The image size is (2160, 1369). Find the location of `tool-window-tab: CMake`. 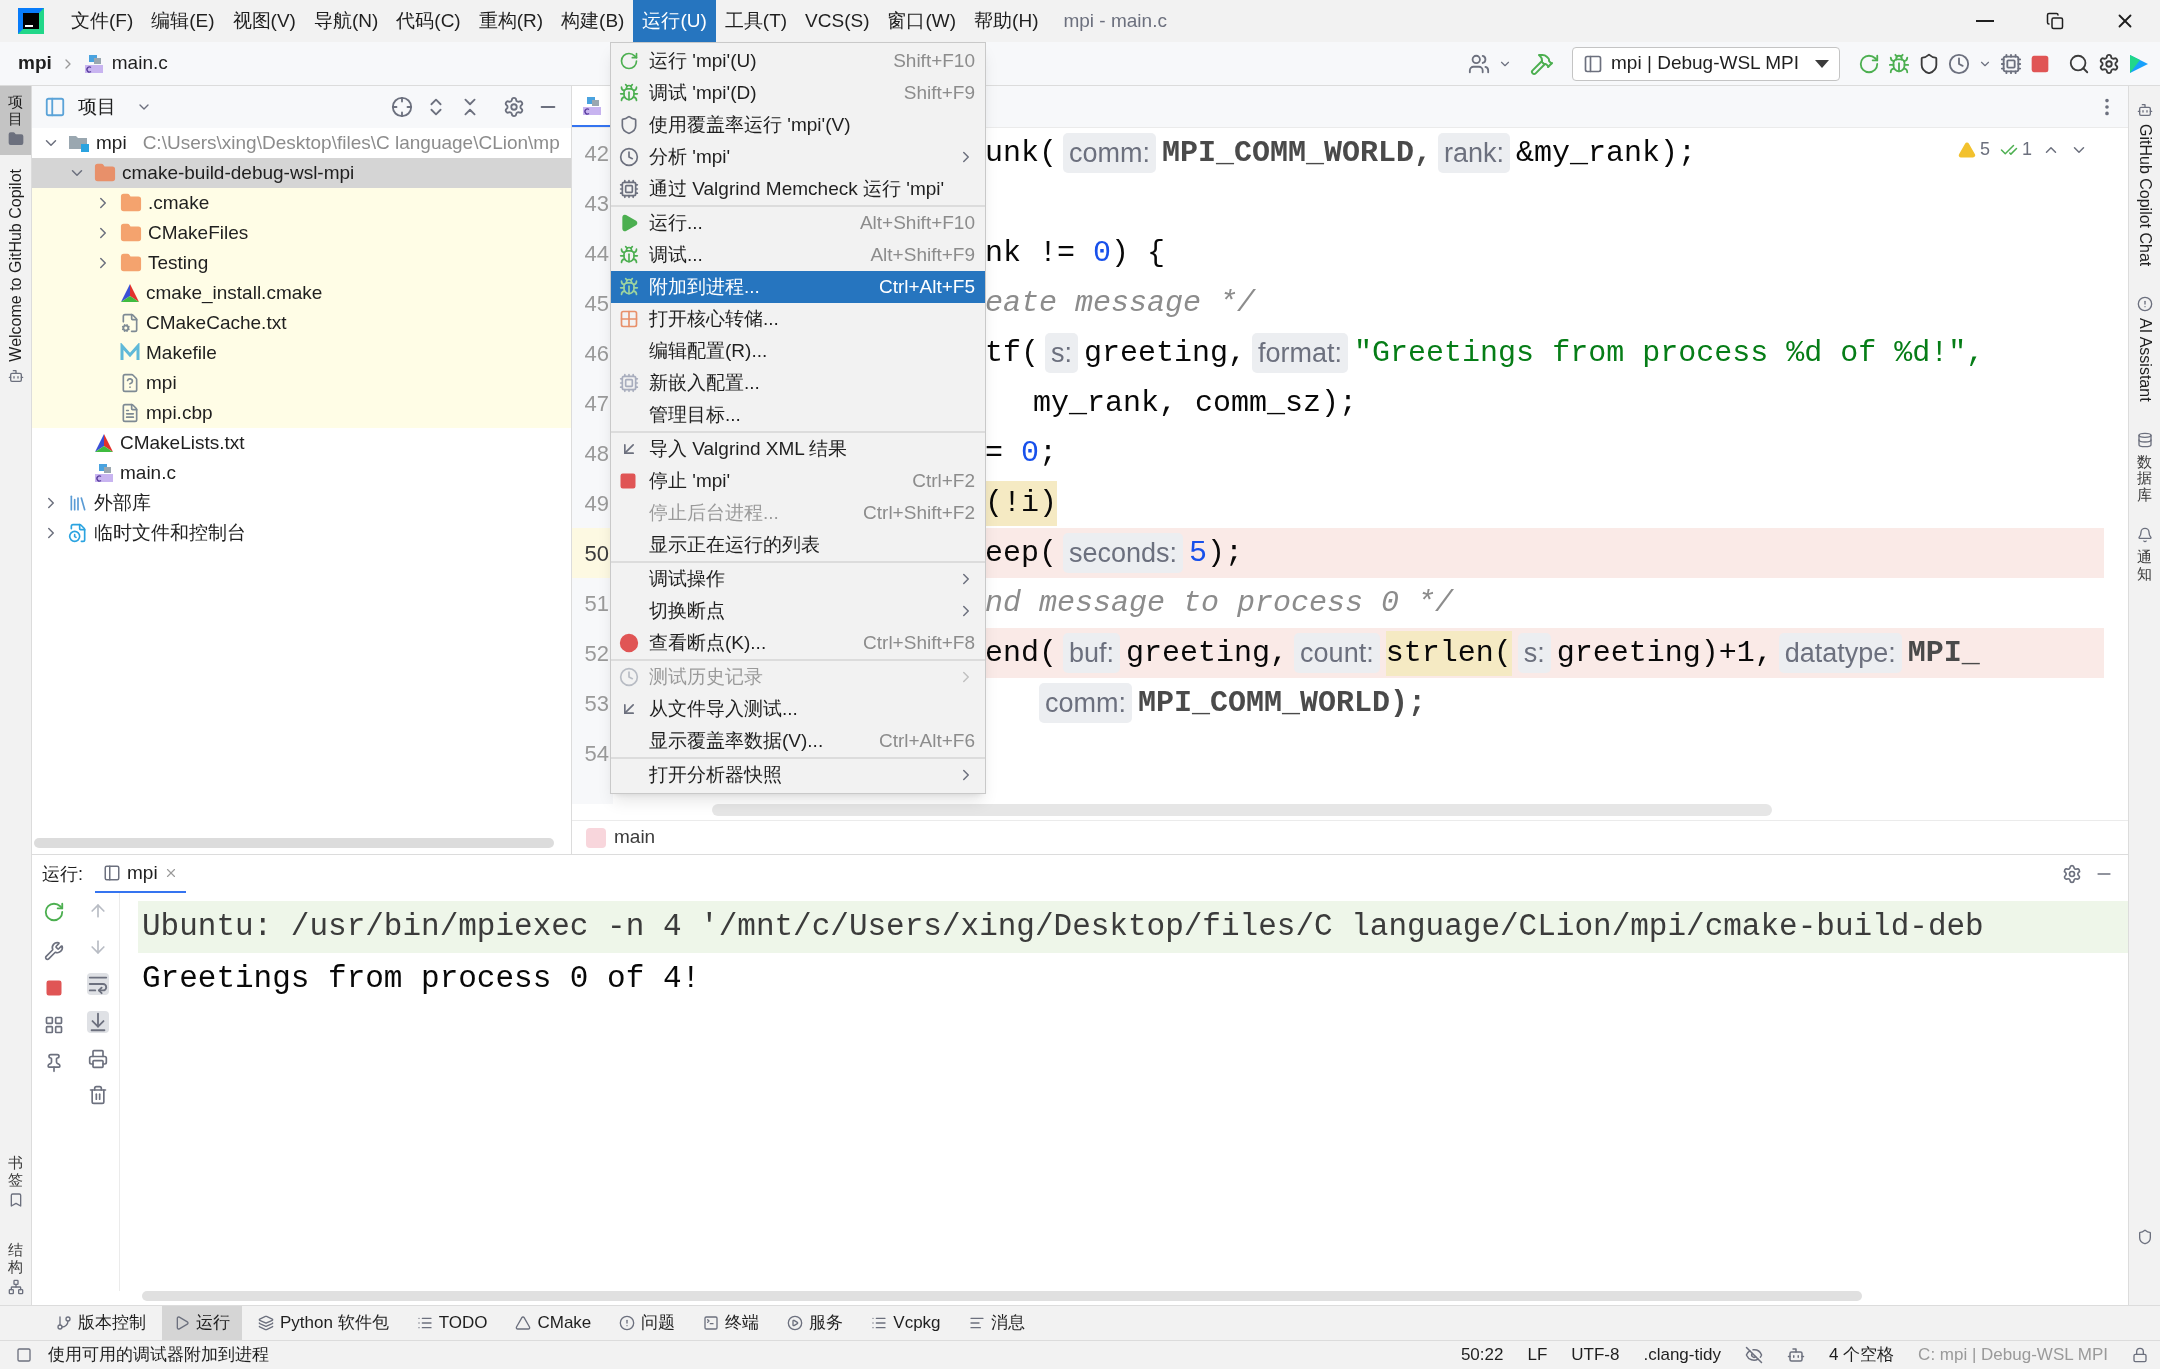

tool-window-tab: CMake is located at coordinates (553, 1323).